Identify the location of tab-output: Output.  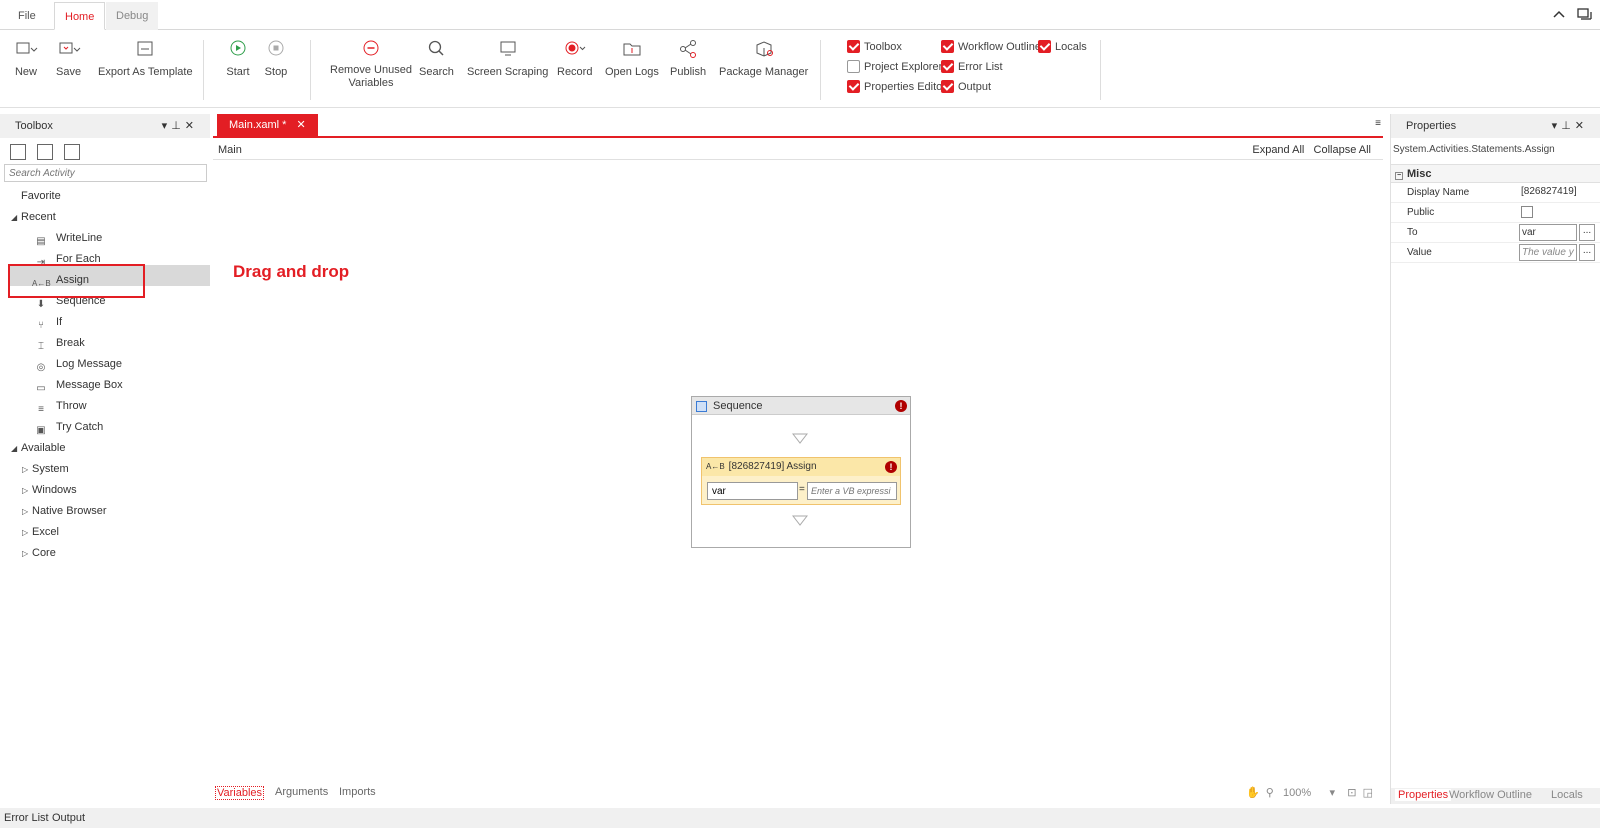
(68, 818).